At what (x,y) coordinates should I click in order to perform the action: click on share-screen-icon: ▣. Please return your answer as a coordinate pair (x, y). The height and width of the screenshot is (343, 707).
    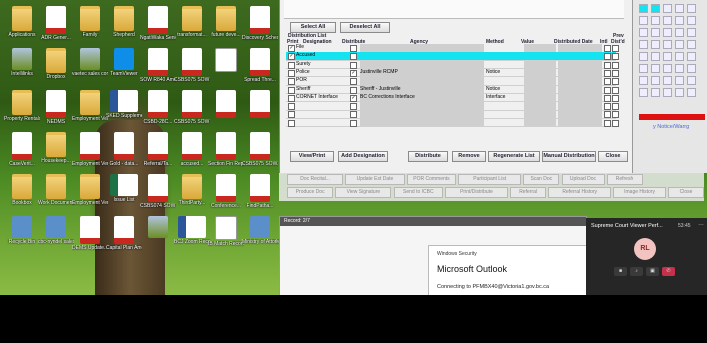
    Looking at the image, I should click on (652, 271).